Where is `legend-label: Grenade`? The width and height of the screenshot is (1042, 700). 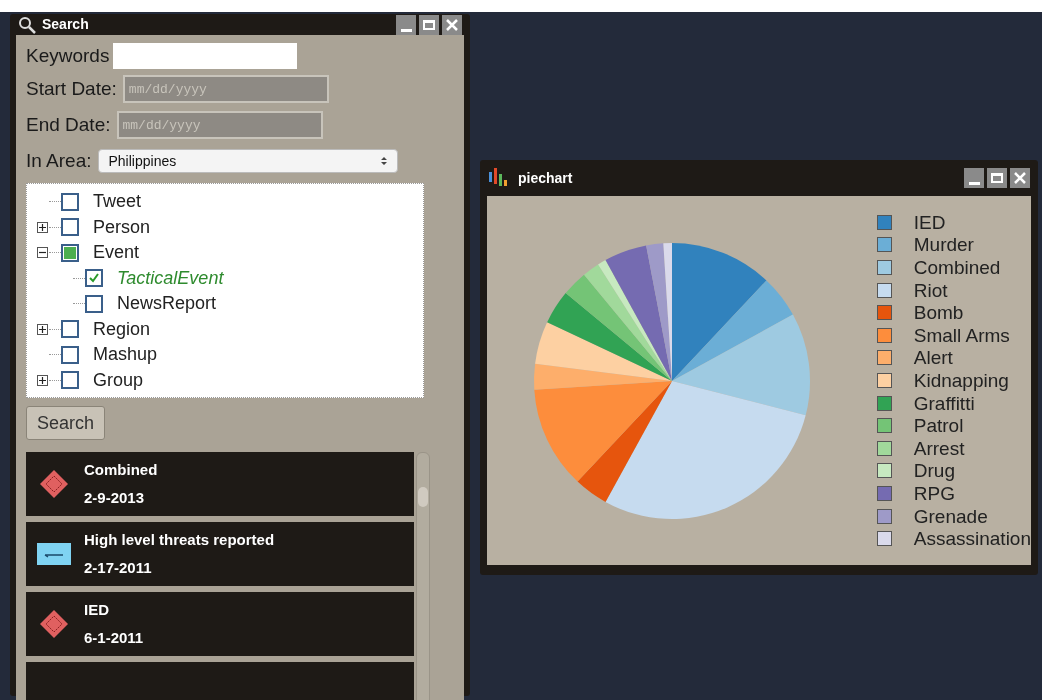
legend-label: Grenade is located at coordinates (950, 516).